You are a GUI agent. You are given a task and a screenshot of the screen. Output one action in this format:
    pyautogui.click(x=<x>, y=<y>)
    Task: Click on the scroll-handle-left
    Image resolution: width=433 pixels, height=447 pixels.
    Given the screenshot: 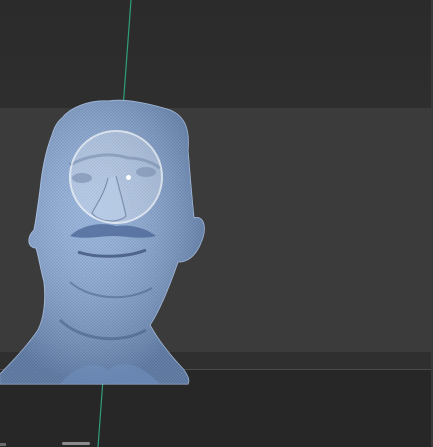 What is the action you would take?
    pyautogui.click(x=3, y=444)
    